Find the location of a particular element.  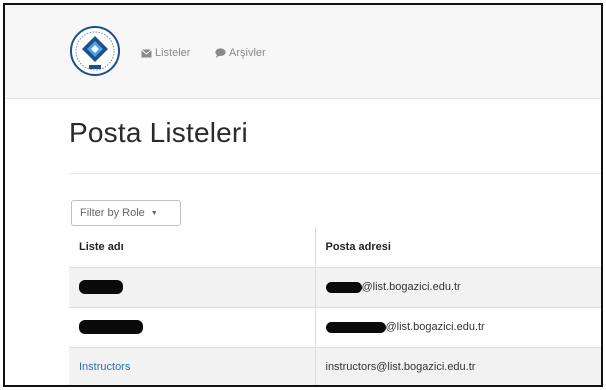

column-header-list-name: Liste adı is located at coordinates (101, 246).